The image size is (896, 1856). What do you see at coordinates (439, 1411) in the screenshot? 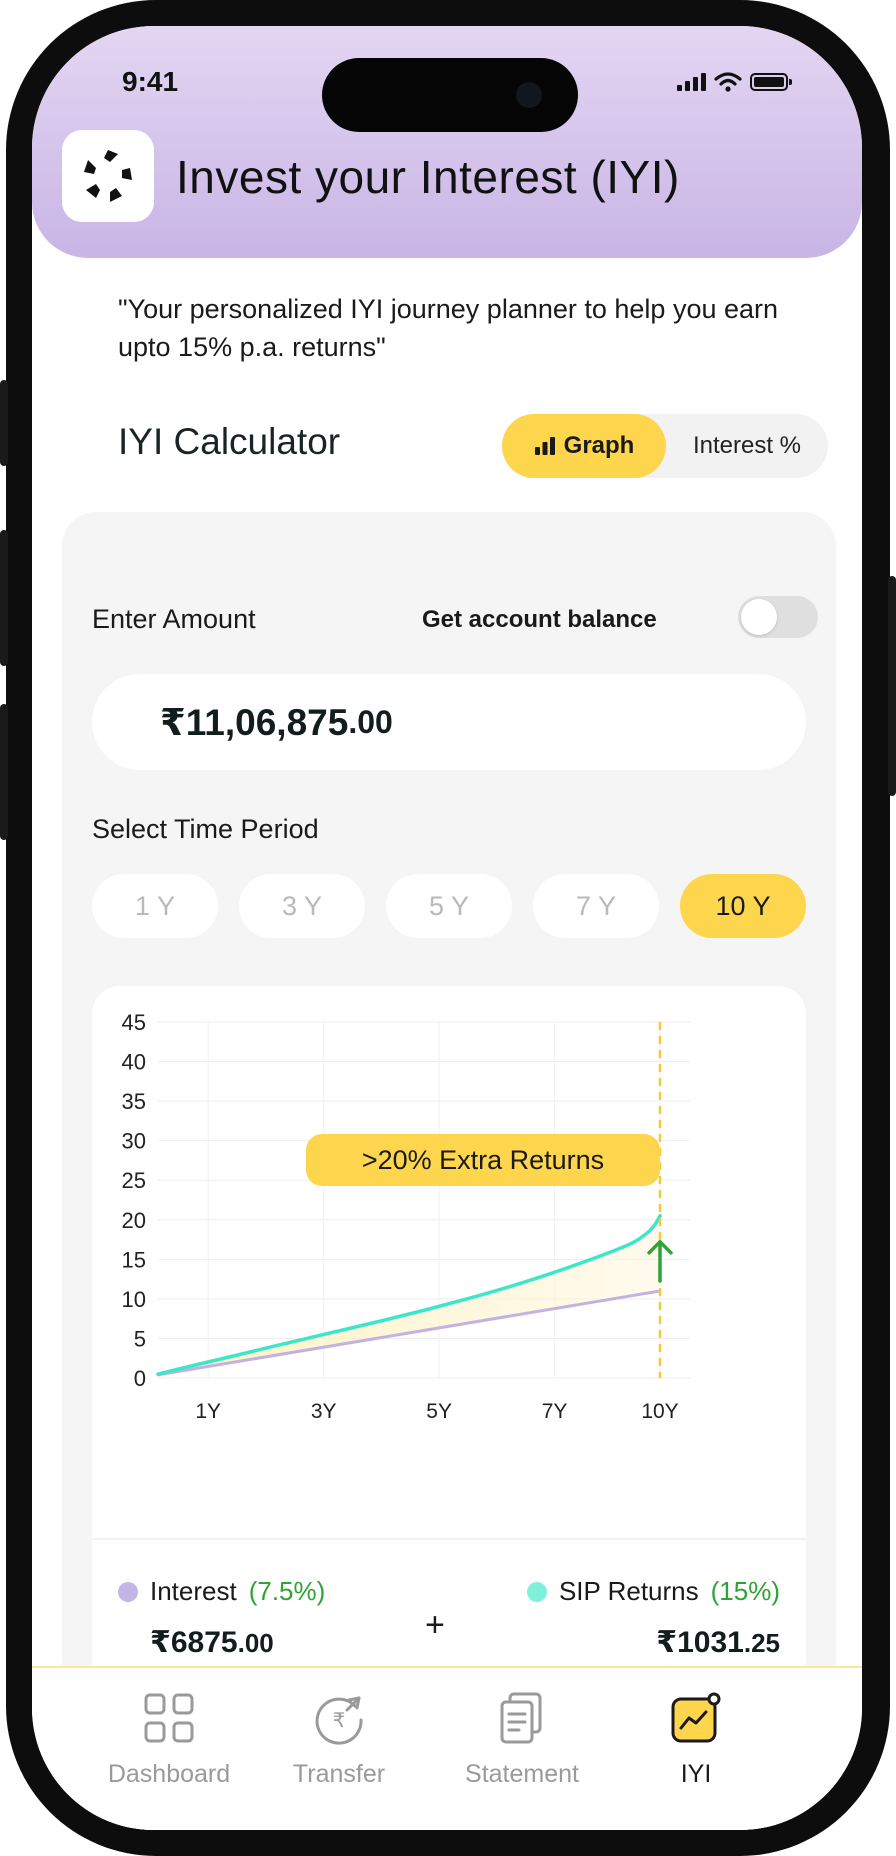
I see `x-tick-label: 5Y` at bounding box center [439, 1411].